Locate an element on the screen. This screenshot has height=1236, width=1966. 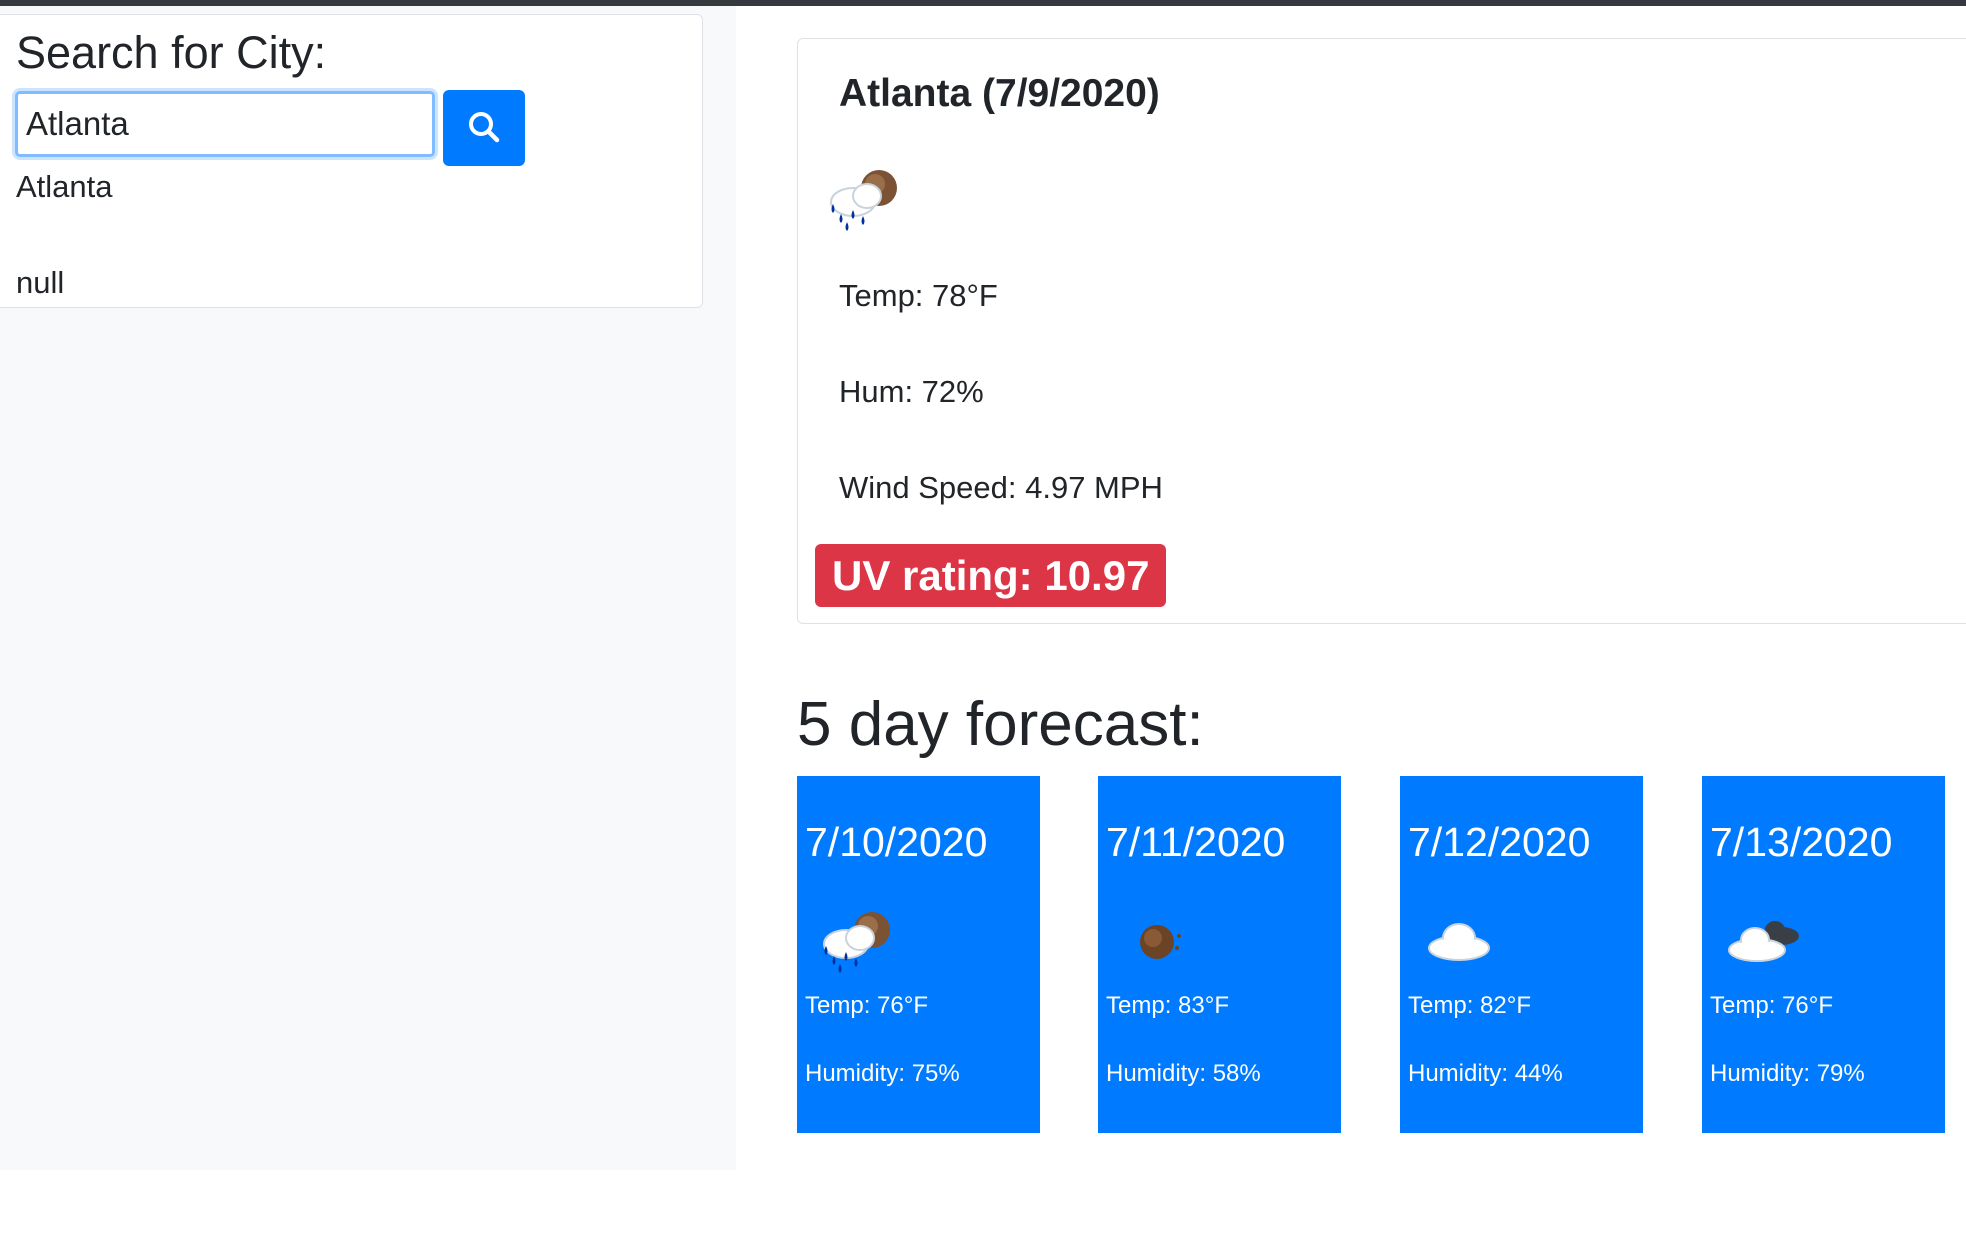
forecast-humidity: Humidity: 58% is located at coordinates (1183, 1073).